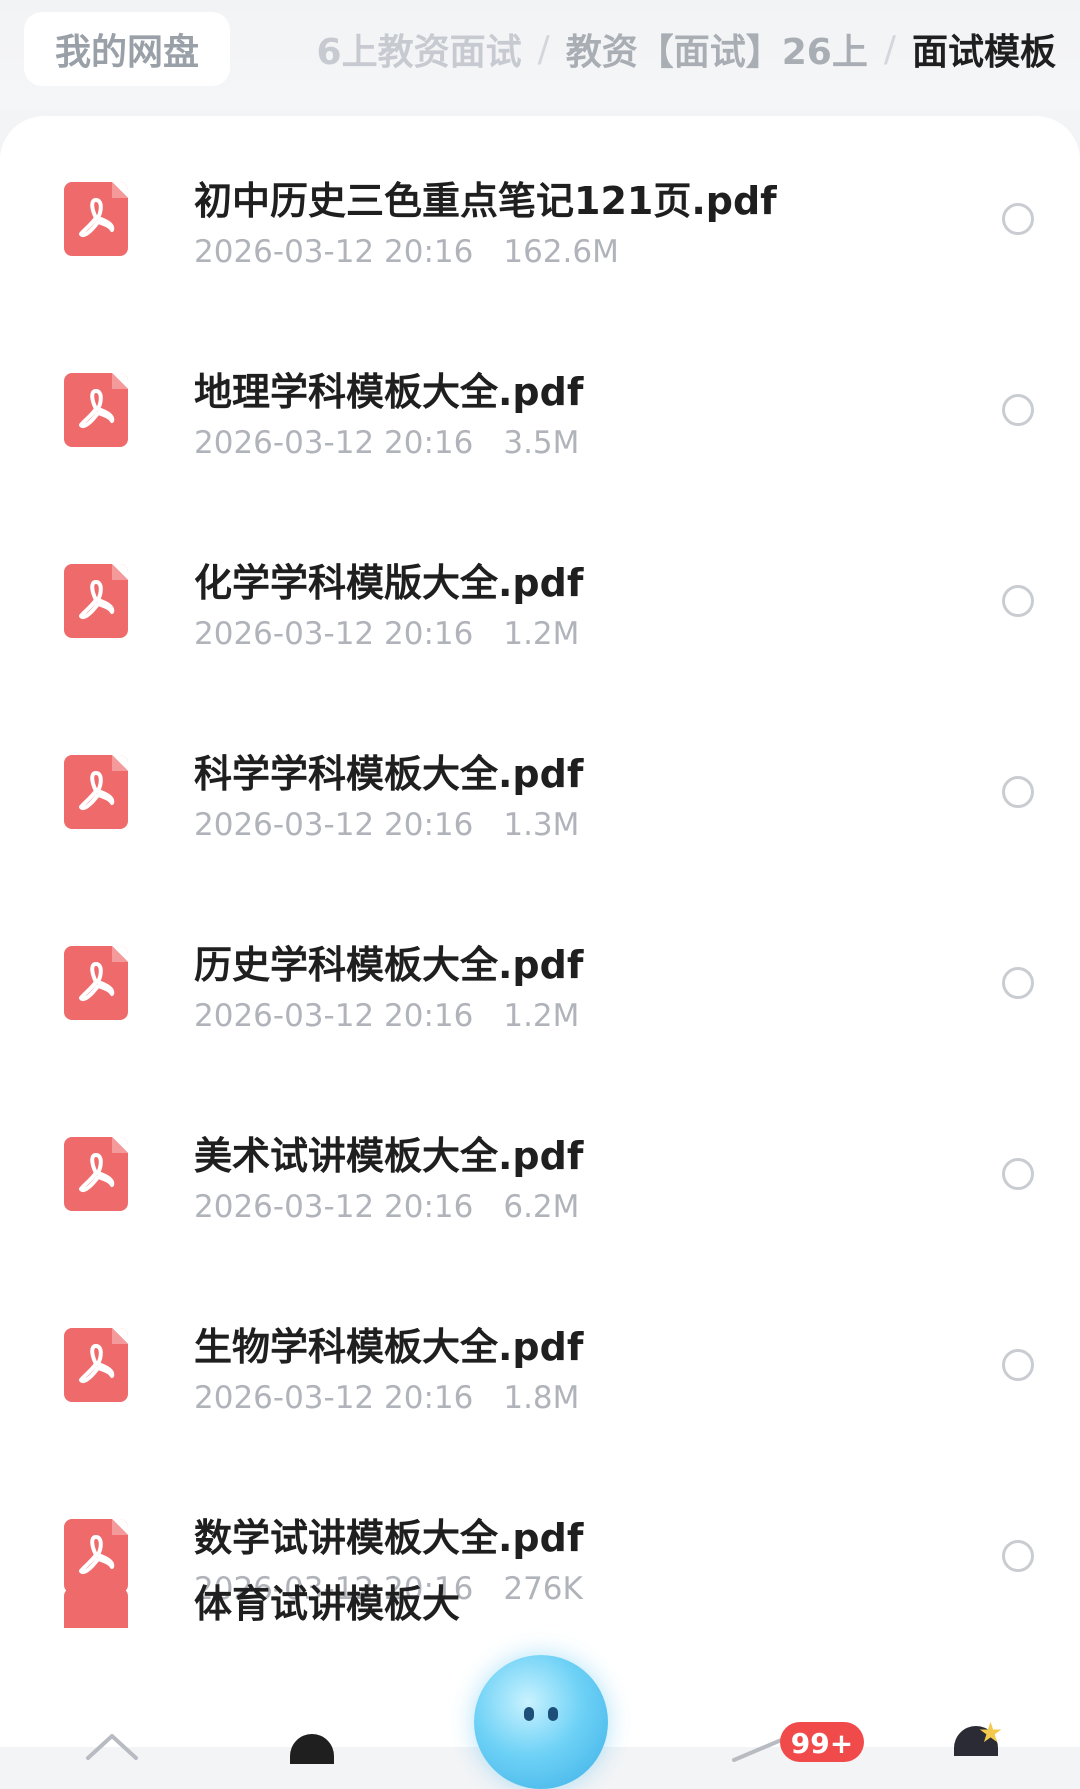  Describe the element at coordinates (389, 1156) in the screenshot. I see `file-name: 美术试讲模板大全.pdf` at that location.